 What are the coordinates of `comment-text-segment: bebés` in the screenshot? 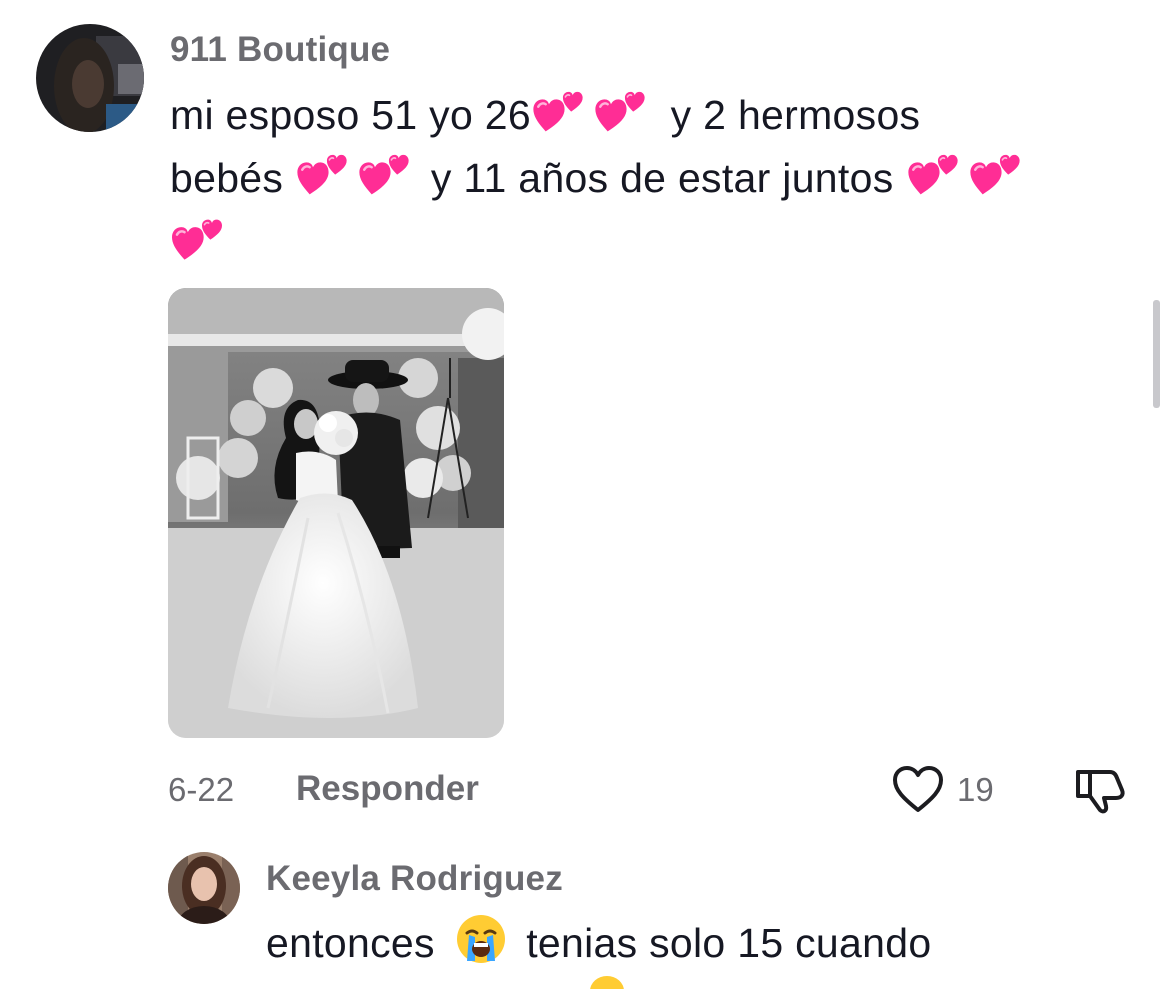 It's located at (227, 178).